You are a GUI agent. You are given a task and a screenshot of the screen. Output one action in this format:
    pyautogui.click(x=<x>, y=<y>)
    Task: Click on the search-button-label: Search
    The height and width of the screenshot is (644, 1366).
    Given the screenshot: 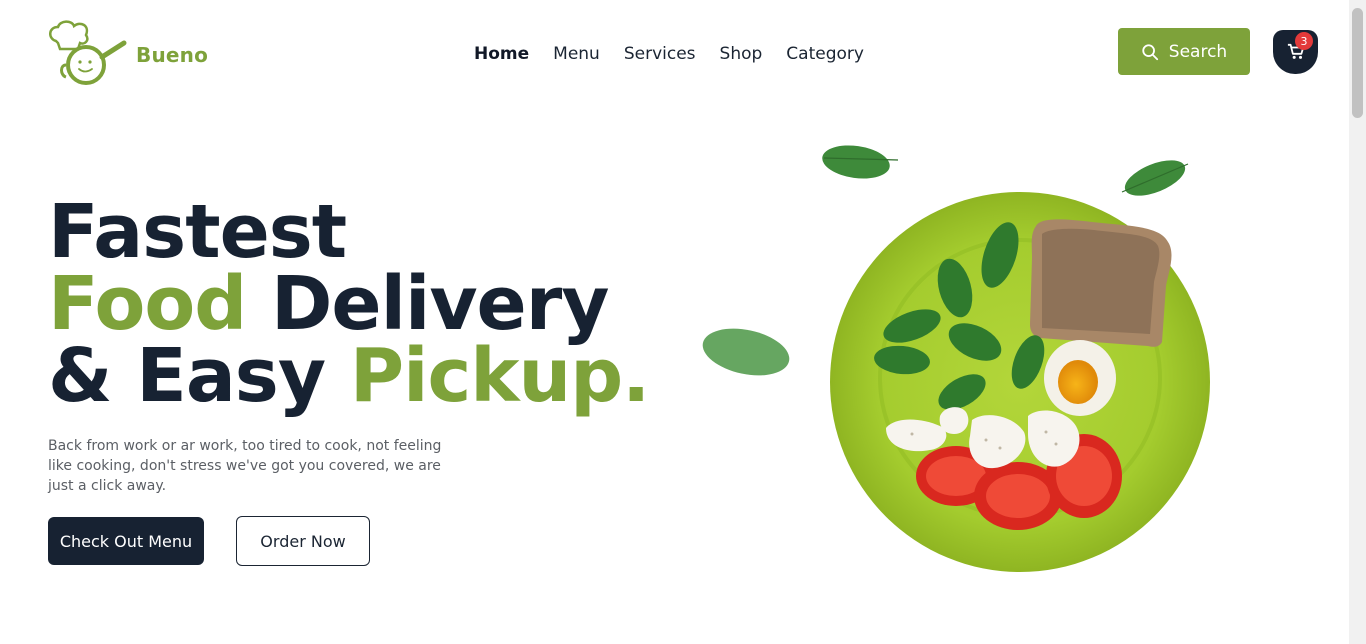 What is the action you would take?
    pyautogui.click(x=1198, y=51)
    